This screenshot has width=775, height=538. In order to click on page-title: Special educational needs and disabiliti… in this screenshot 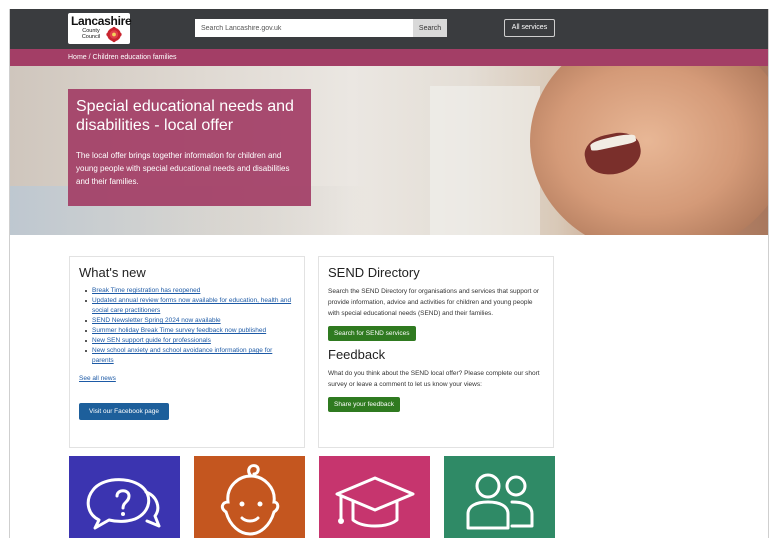, I will do `click(185, 116)`.